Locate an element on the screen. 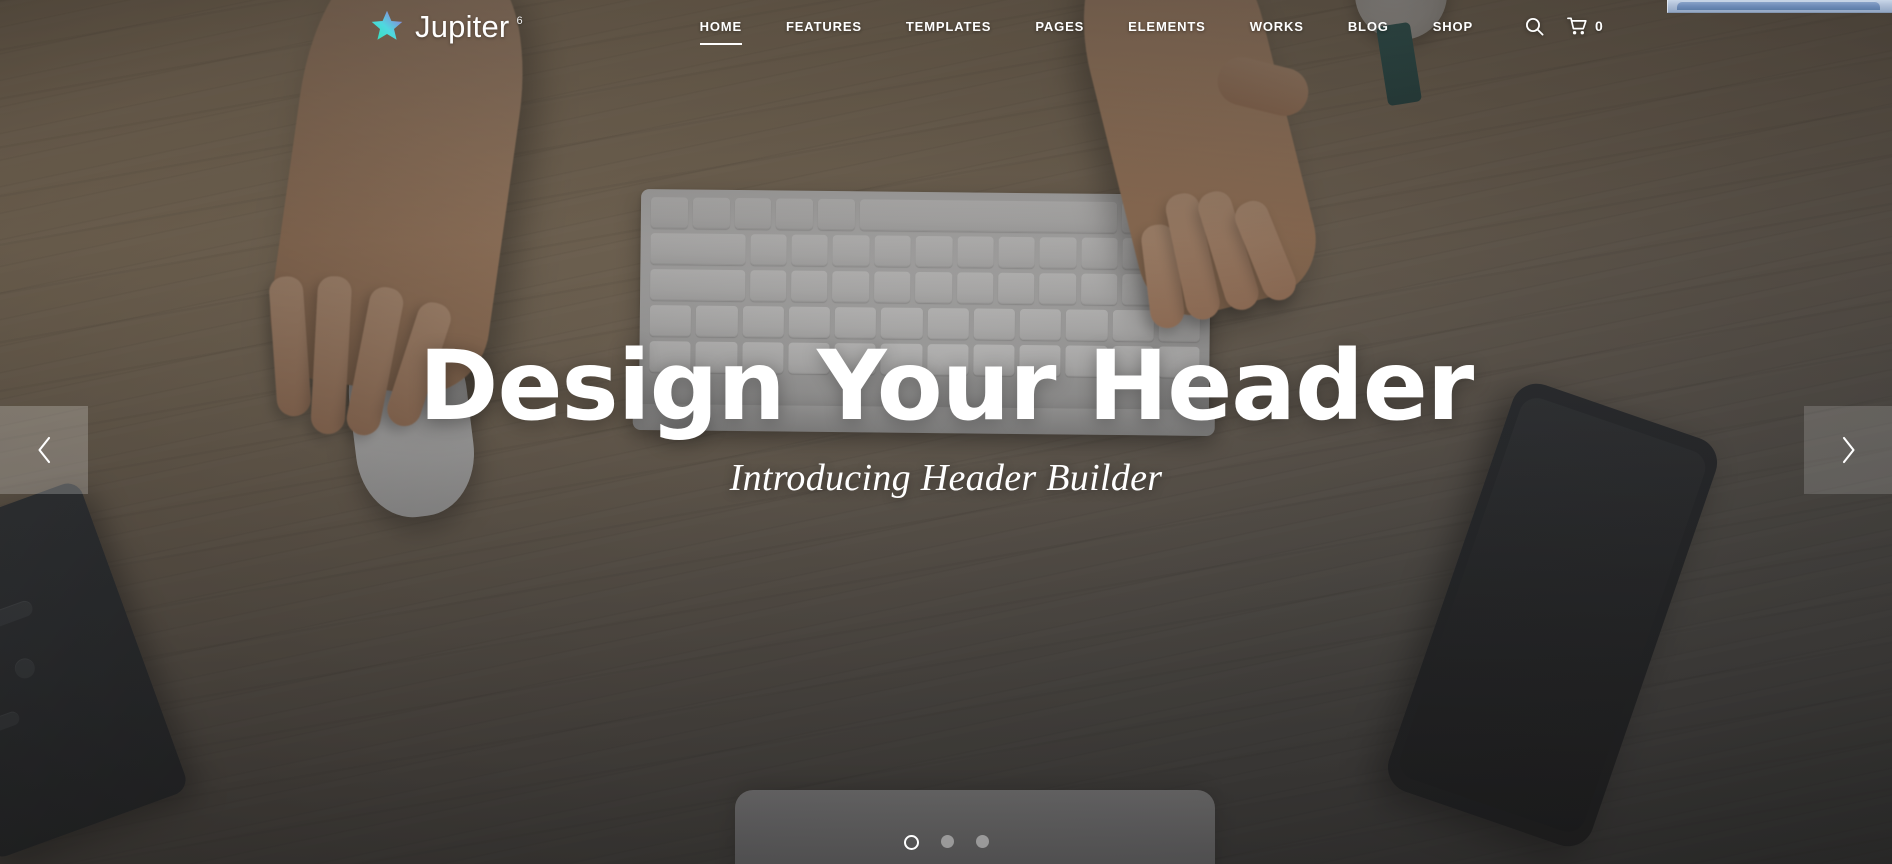 This screenshot has width=1892, height=864. shopping-cart-icon is located at coordinates (1577, 26).